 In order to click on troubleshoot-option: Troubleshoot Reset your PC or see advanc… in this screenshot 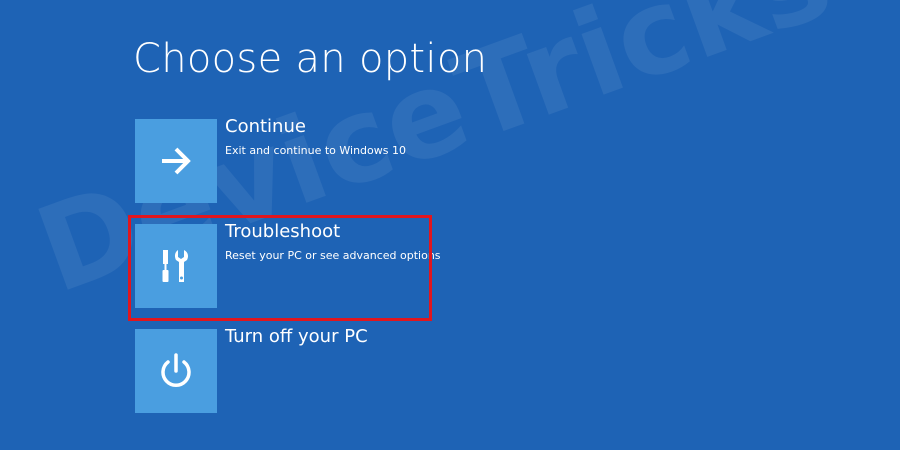, I will do `click(288, 264)`.